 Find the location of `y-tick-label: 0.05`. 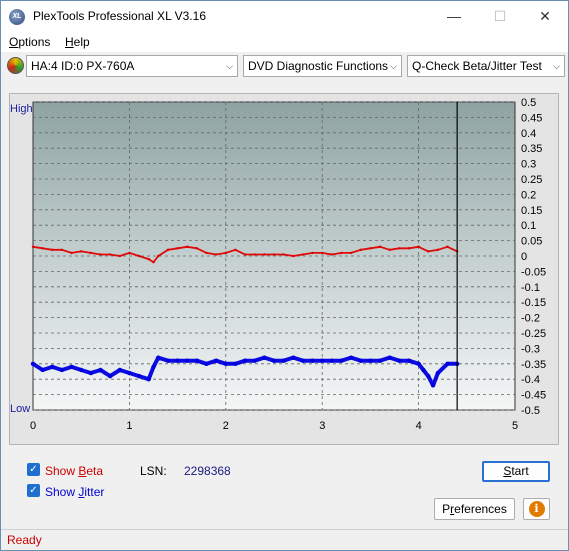

y-tick-label: 0.05 is located at coordinates (531, 242).